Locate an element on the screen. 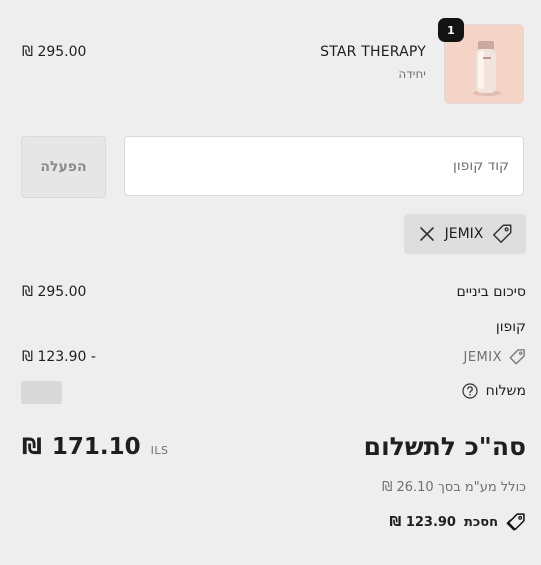 Image resolution: width=541 pixels, height=565 pixels. shipping-cost-loading is located at coordinates (41, 392).